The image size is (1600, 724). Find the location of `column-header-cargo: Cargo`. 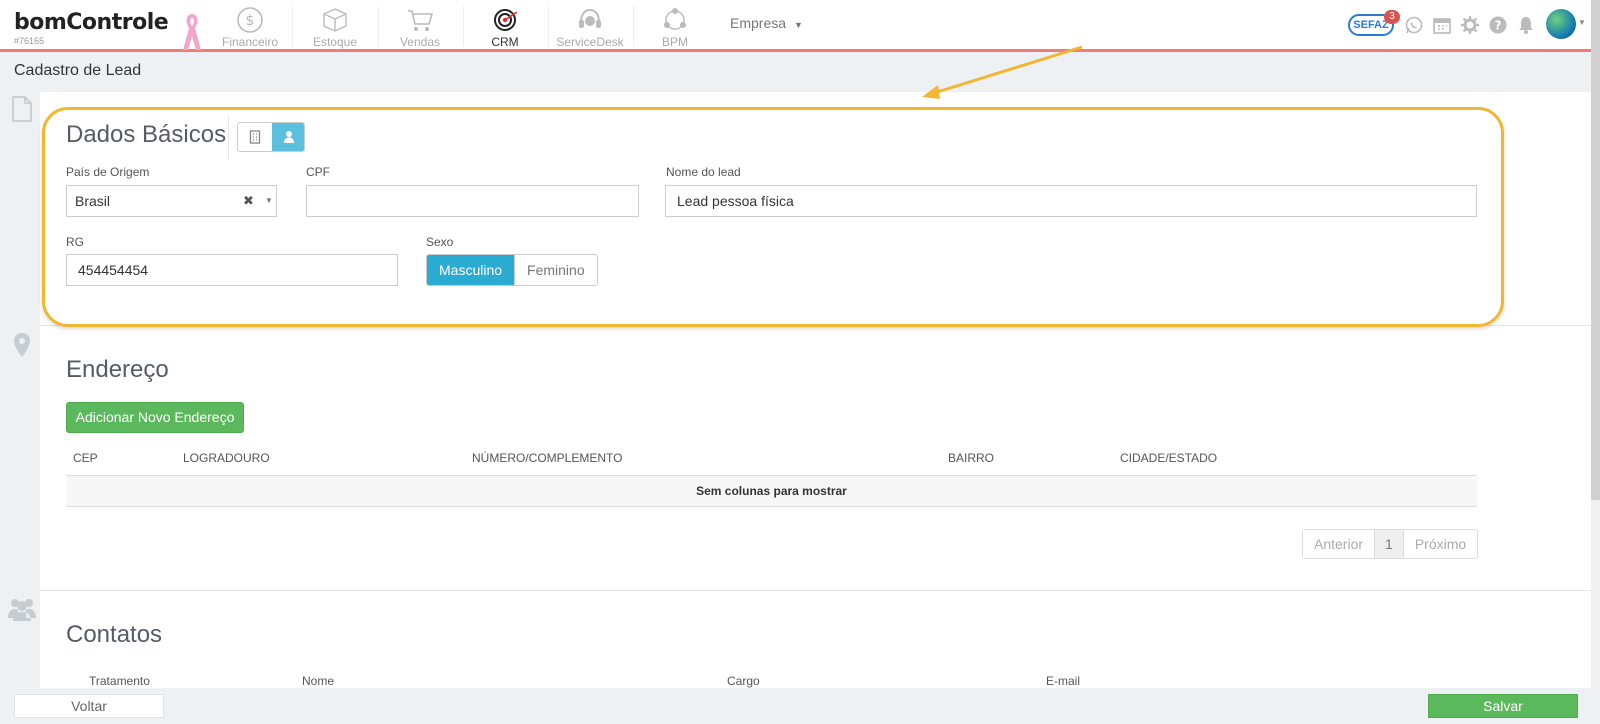

column-header-cargo: Cargo is located at coordinates (743, 681).